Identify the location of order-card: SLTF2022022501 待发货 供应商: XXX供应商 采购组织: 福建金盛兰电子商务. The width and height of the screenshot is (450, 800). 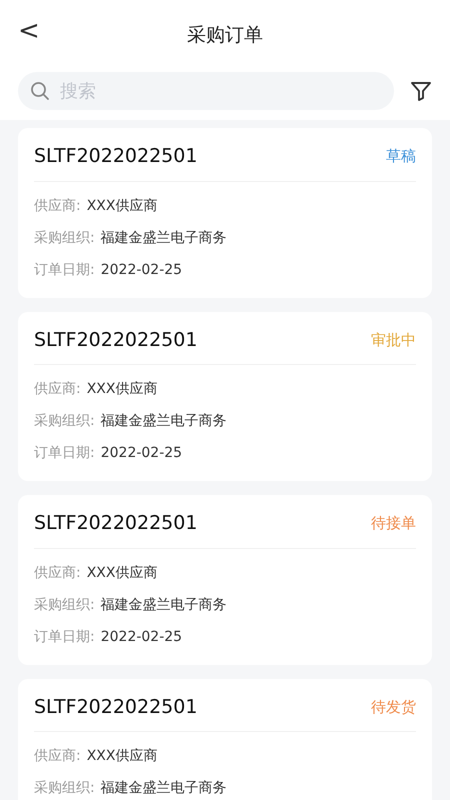
(225, 739).